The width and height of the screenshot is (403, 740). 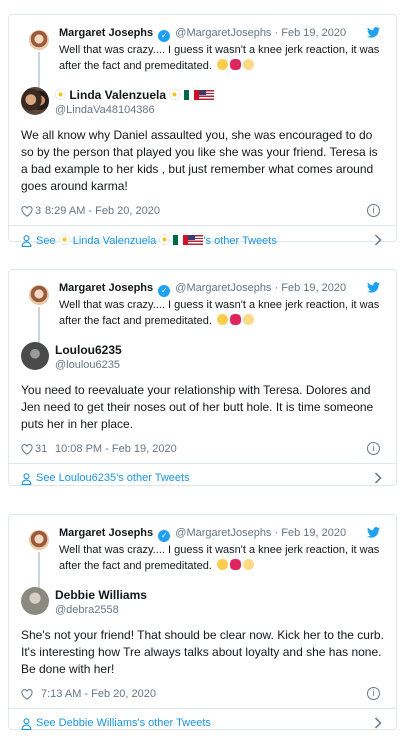 I want to click on see-other-tweets-link: See Debbie Williams's other Tweets, so click(x=202, y=724).